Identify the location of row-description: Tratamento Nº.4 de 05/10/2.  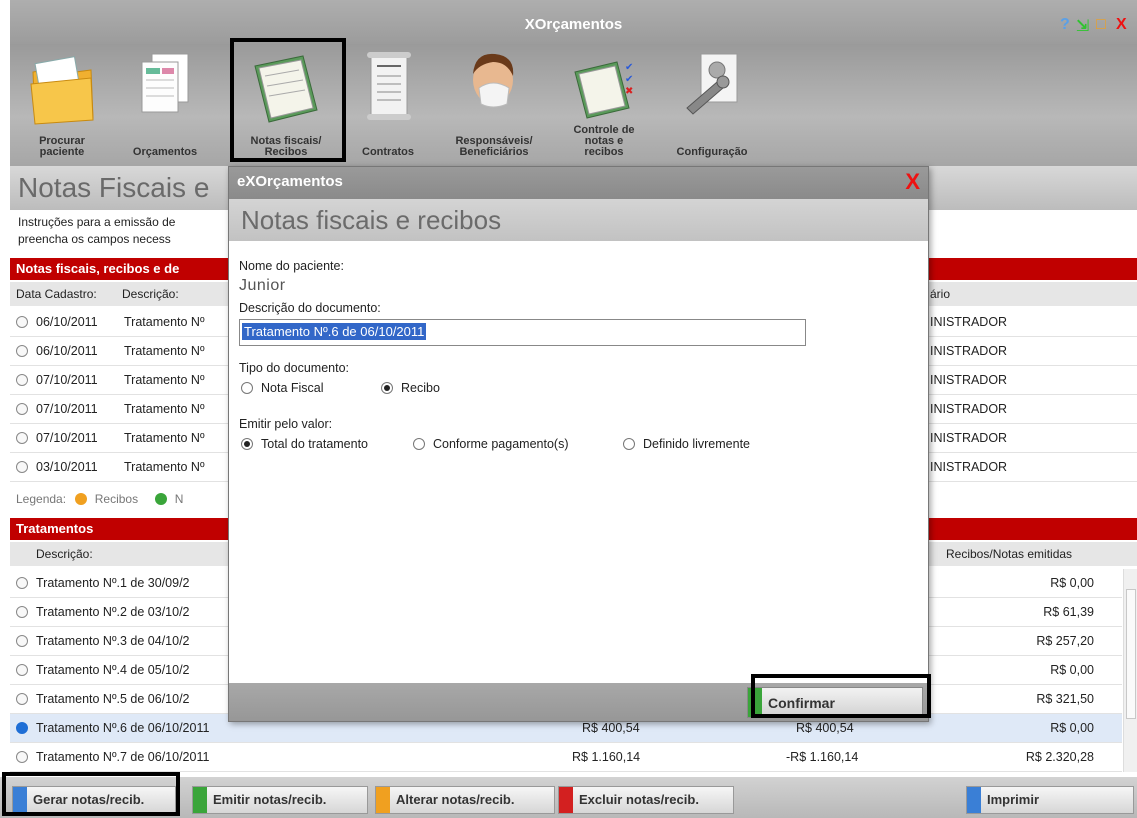
(113, 670).